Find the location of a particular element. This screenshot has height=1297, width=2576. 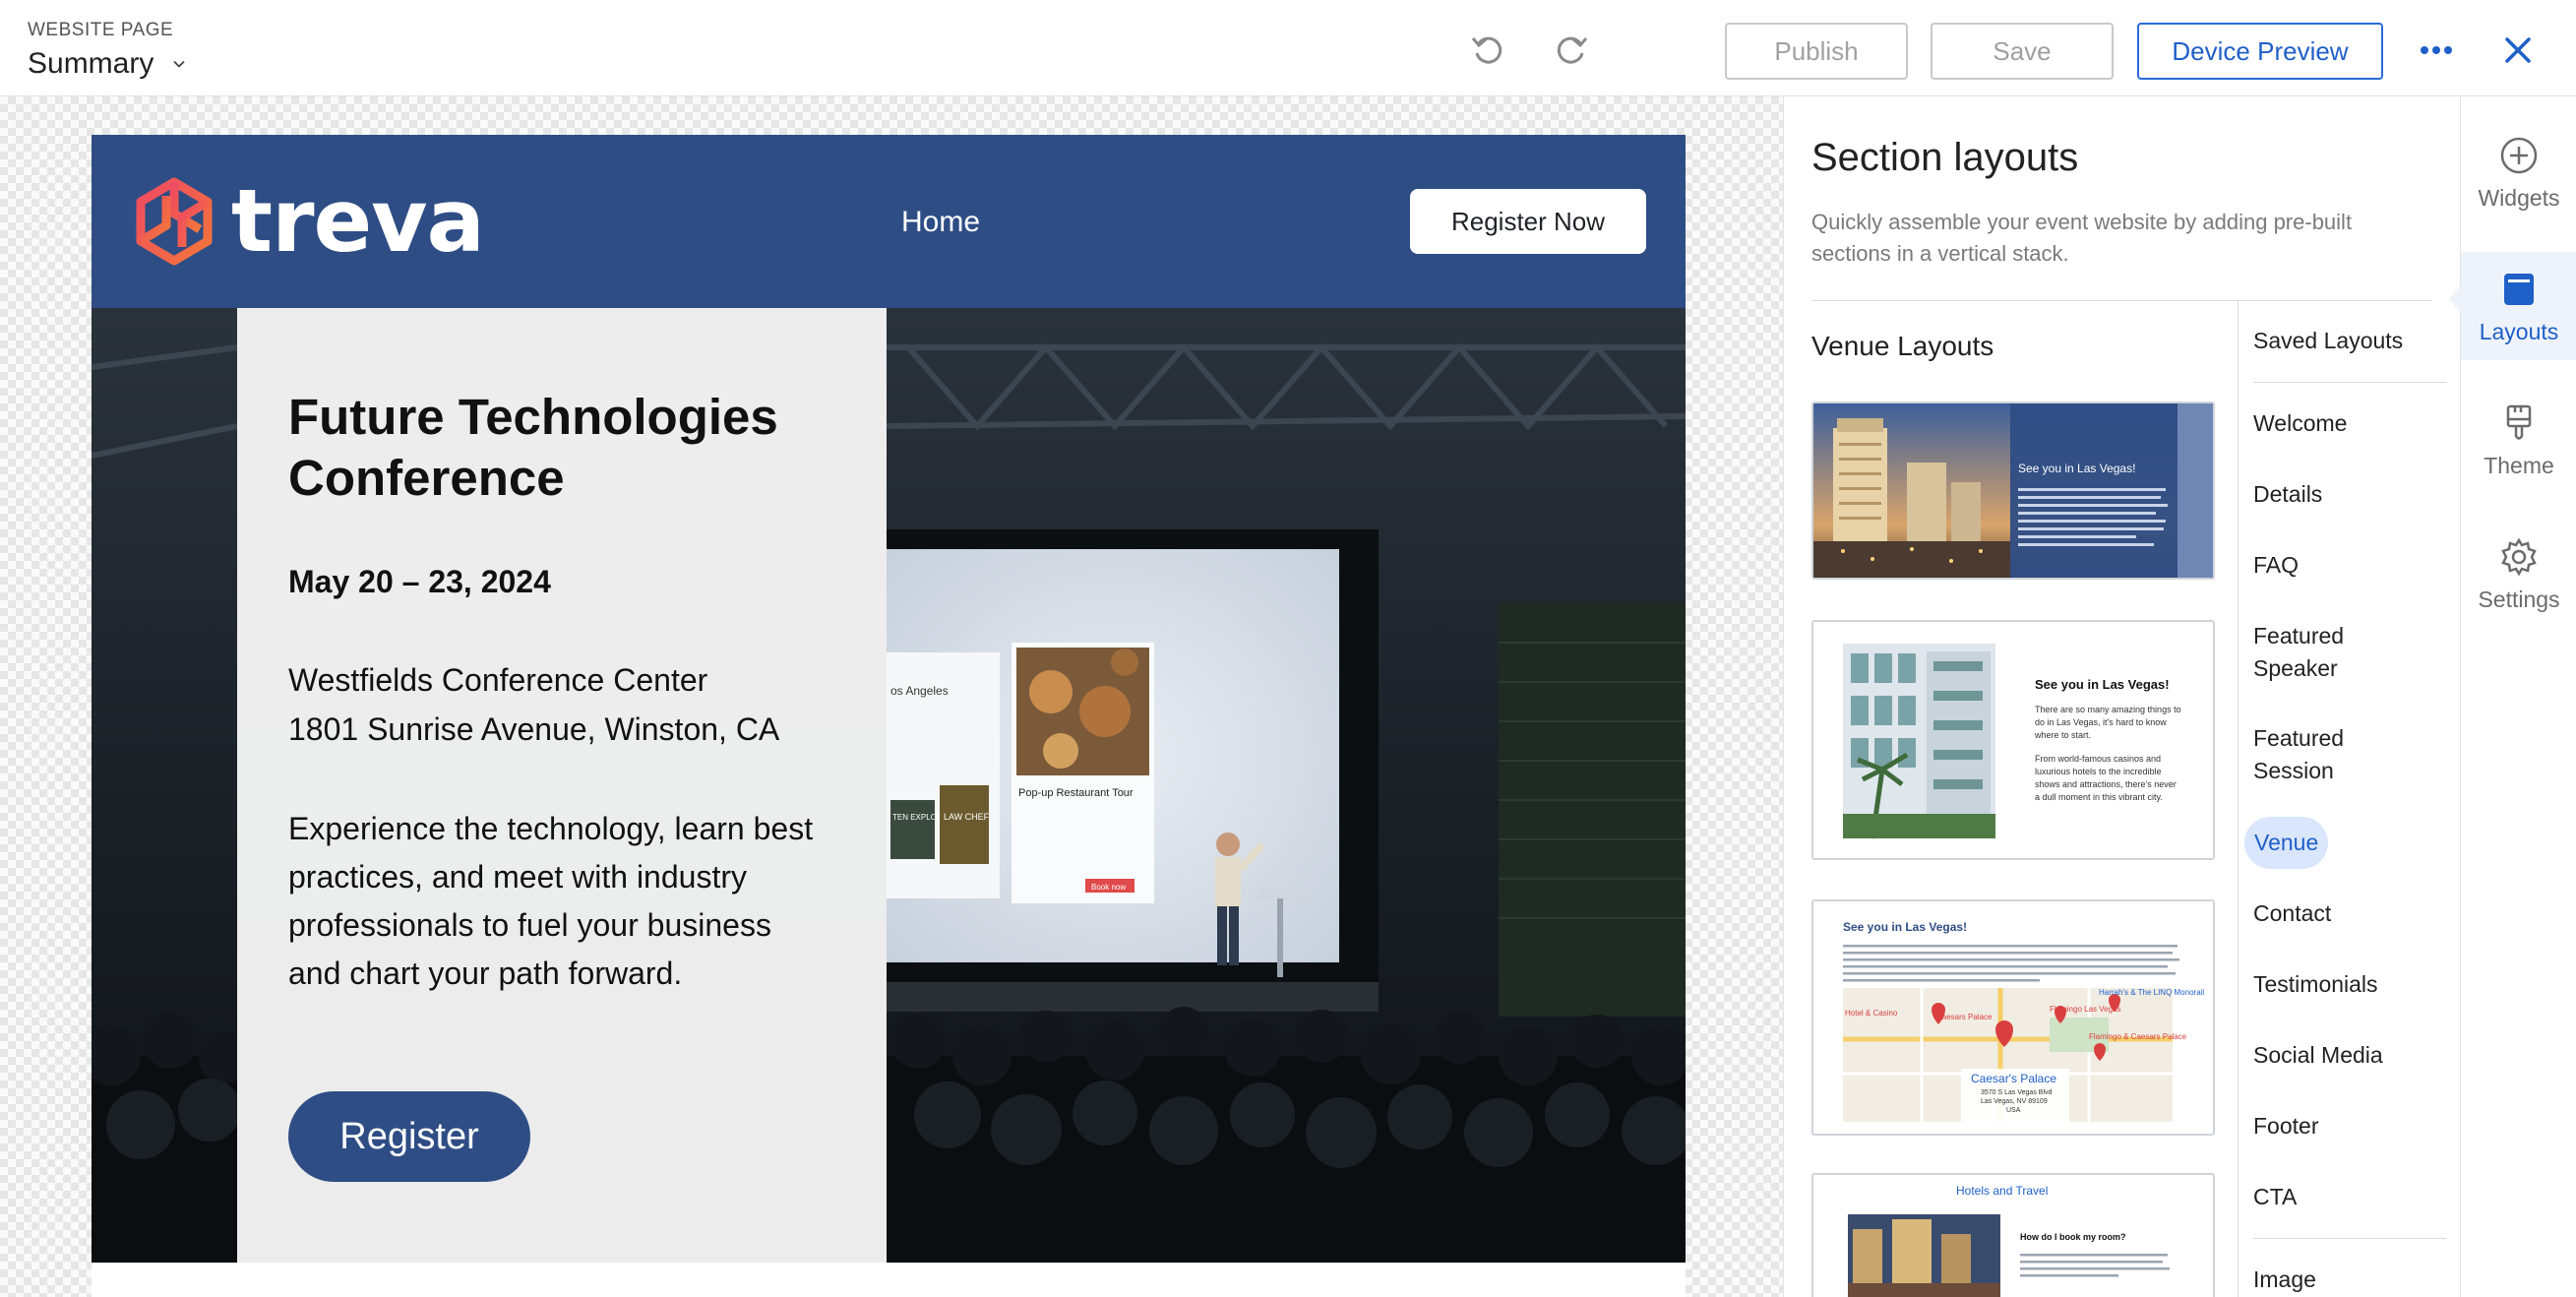

category-image: Image is located at coordinates (2284, 1280).